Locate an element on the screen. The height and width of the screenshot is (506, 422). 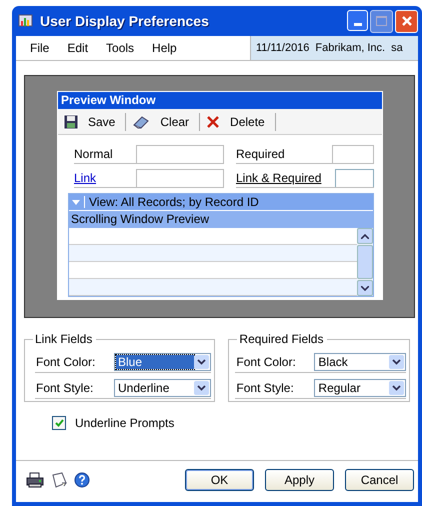
help-icon is located at coordinates (82, 480).